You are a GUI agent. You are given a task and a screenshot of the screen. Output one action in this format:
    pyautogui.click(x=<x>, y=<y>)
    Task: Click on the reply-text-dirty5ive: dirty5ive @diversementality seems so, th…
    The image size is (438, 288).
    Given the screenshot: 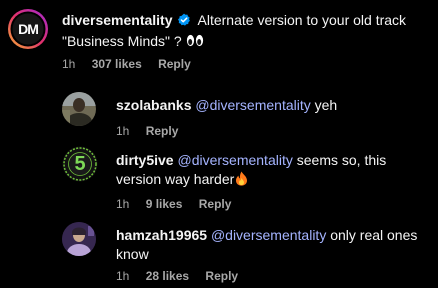 What is the action you would take?
    pyautogui.click(x=273, y=171)
    